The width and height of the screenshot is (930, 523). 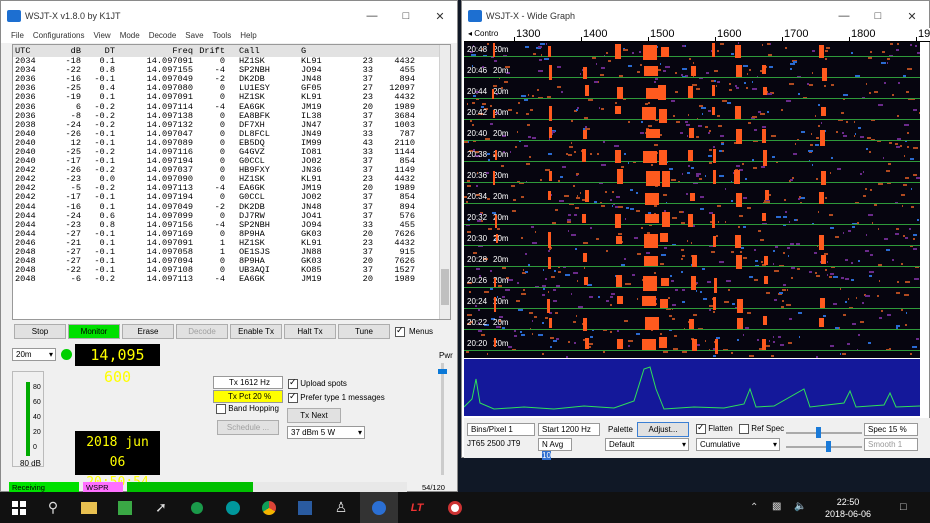 I want to click on volume-icon: 🔈, so click(x=800, y=506).